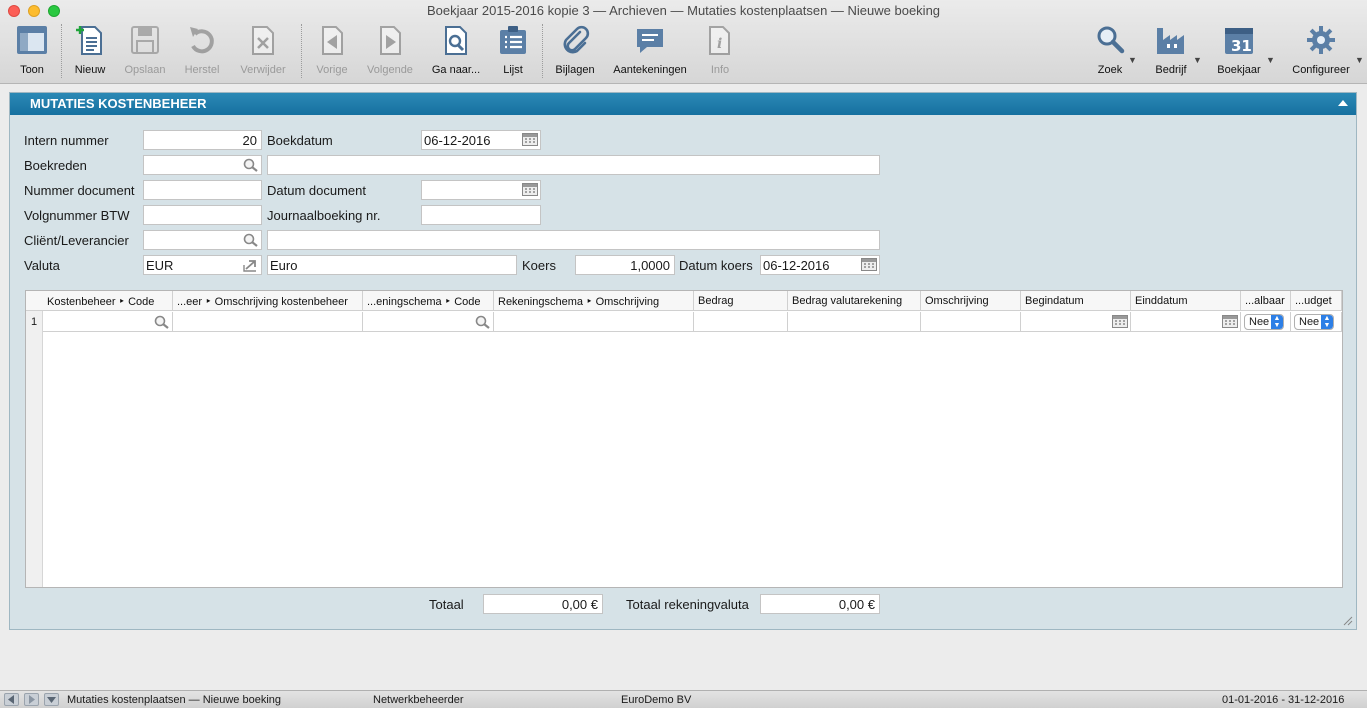 Image resolution: width=1367 pixels, height=708 pixels. I want to click on col-rekeningschema-code: ...eningschema ‣ Code, so click(428, 301).